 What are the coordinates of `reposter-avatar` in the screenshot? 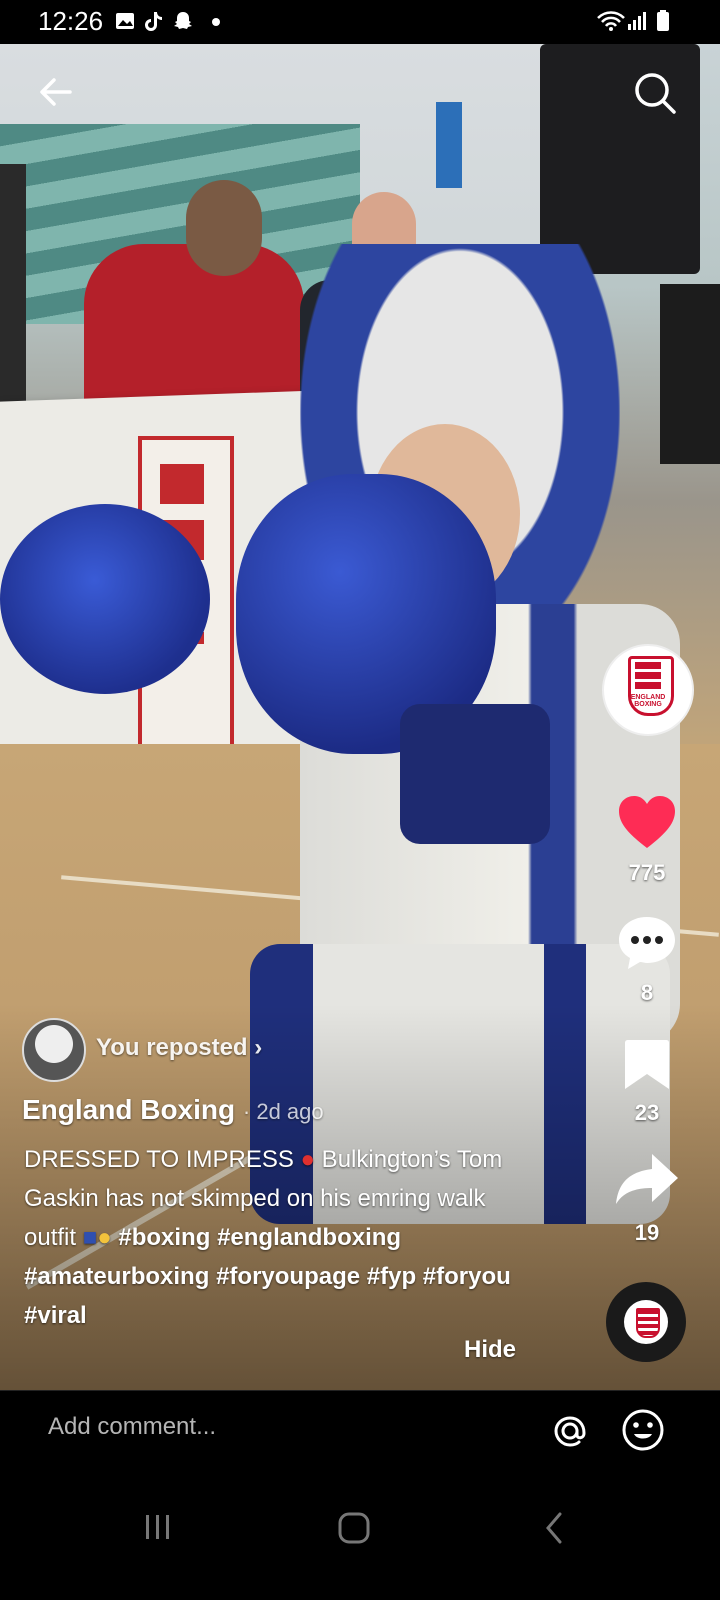 It's located at (54, 1050).